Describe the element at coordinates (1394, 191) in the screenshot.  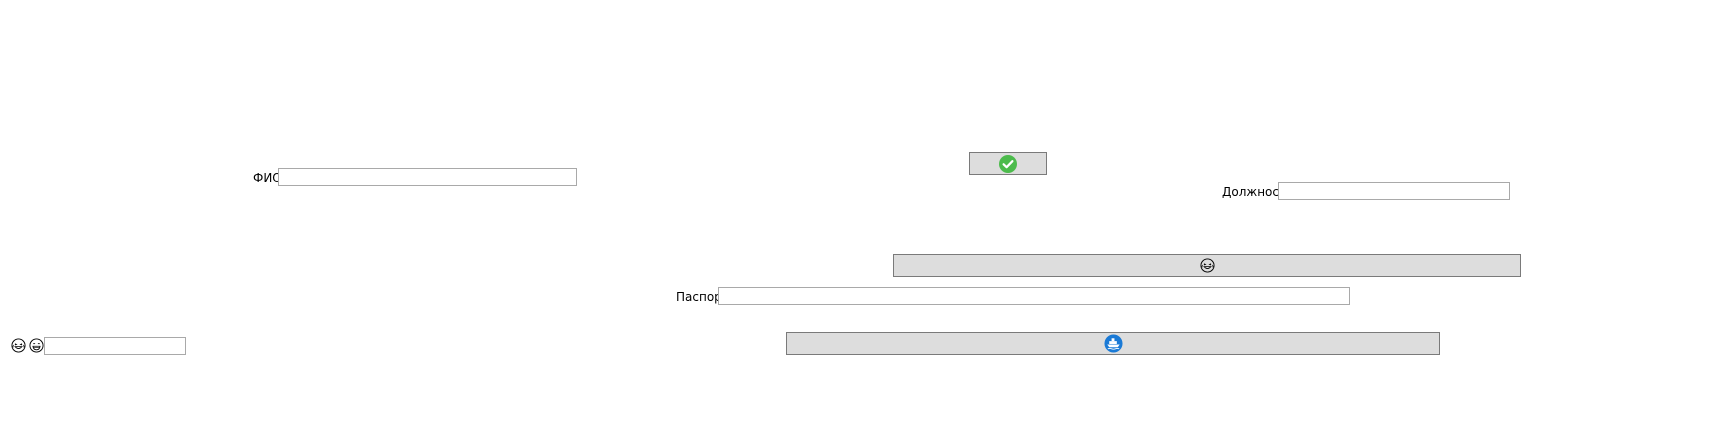
I see `position-input` at that location.